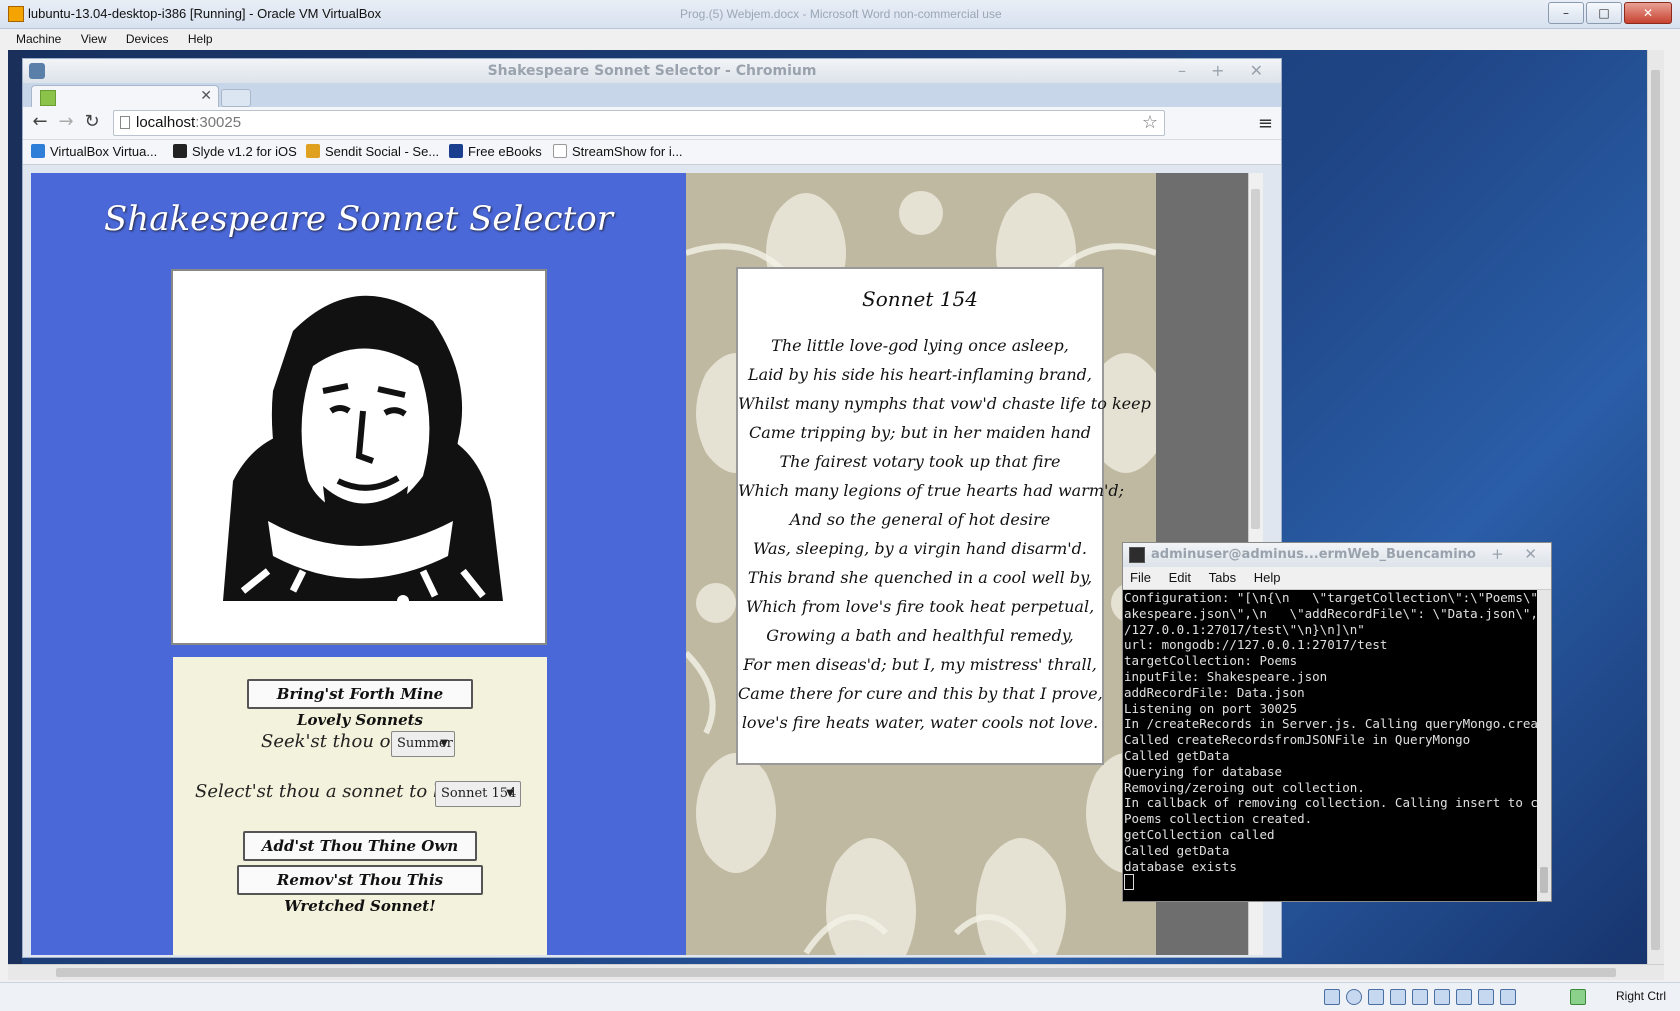 The image size is (1680, 1011). What do you see at coordinates (1244, 787) in the screenshot?
I see `terminal-line: Removing/zeroing out collection.` at bounding box center [1244, 787].